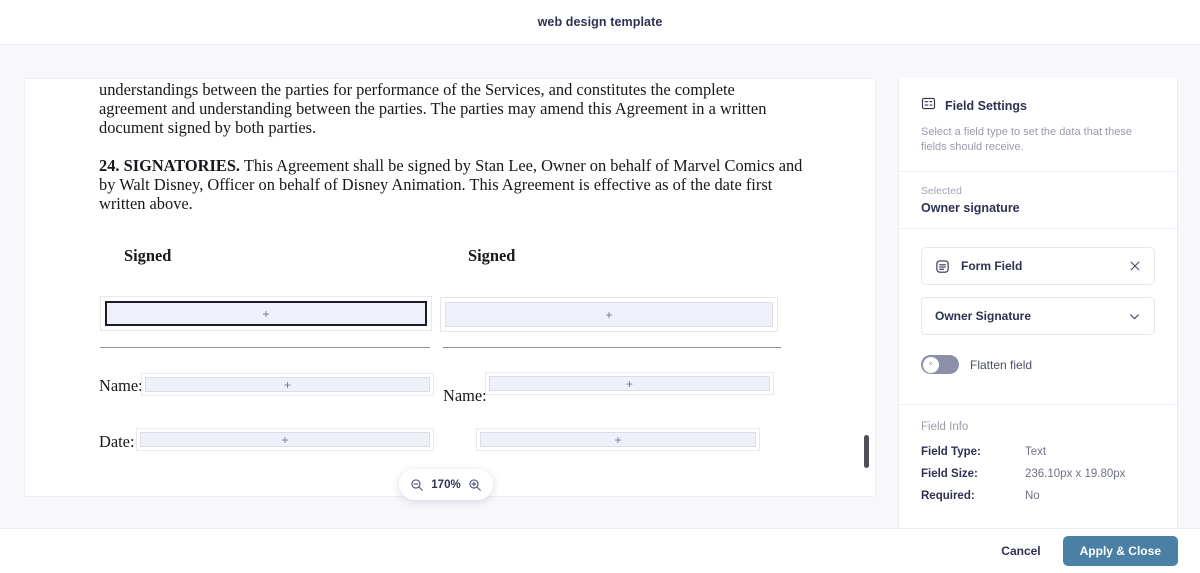 The image size is (1200, 573). I want to click on date-field-left: +, so click(285, 439).